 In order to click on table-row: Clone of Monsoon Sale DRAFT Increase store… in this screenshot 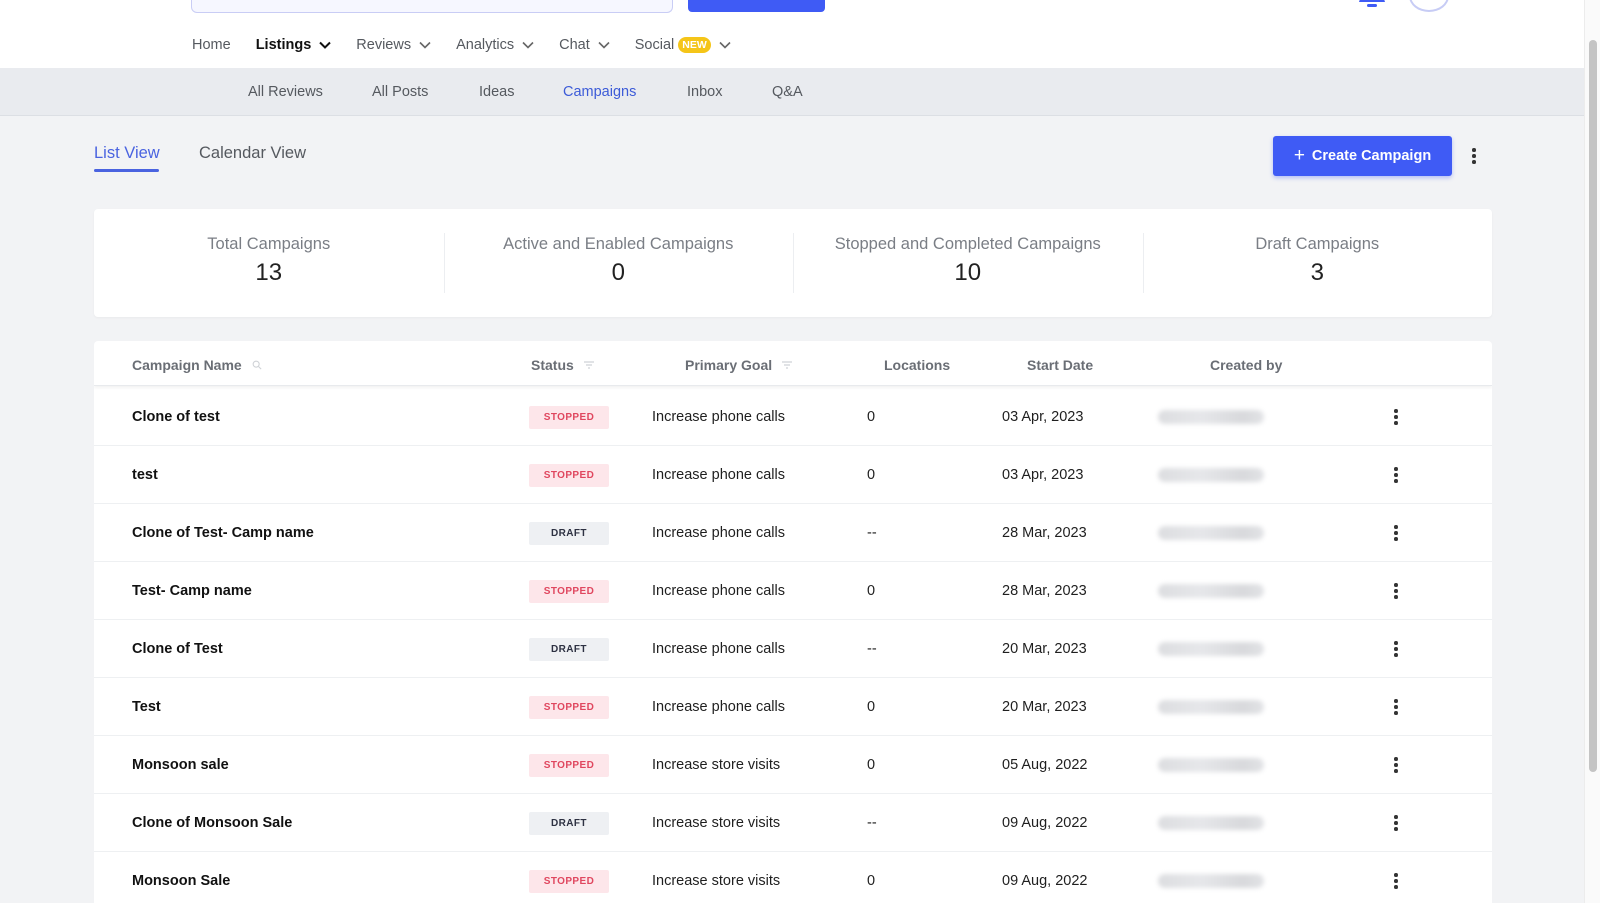, I will do `click(793, 823)`.